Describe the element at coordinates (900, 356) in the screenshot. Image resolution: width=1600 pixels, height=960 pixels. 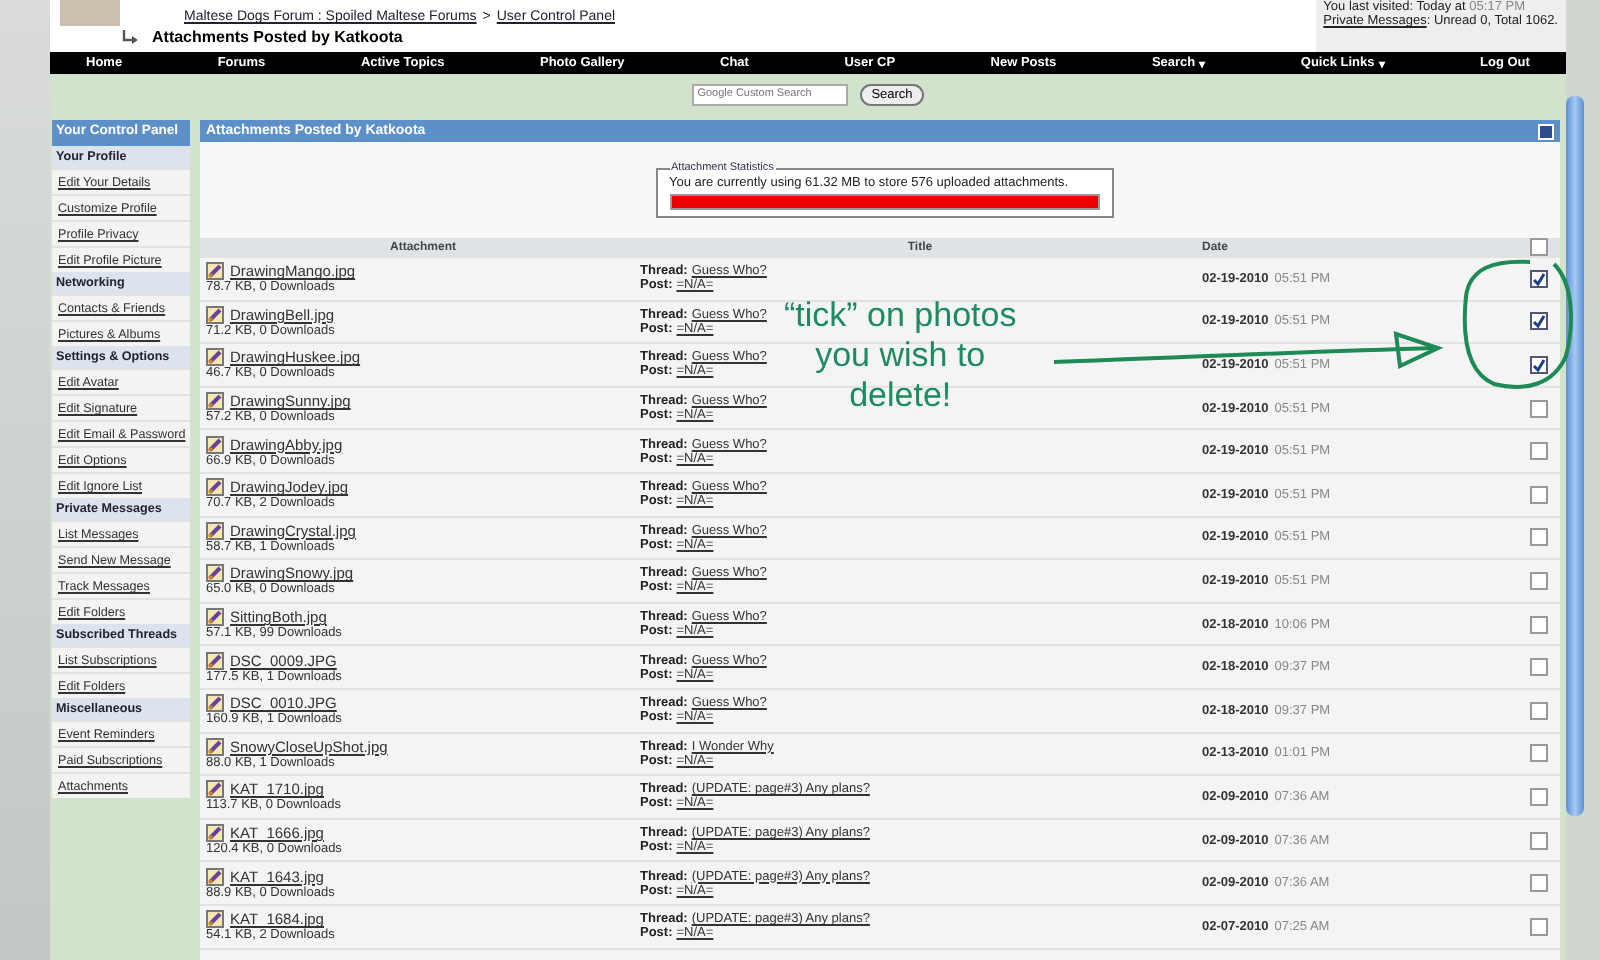
I see `handwritten-note: “tick” on photos you wish to delete!` at that location.